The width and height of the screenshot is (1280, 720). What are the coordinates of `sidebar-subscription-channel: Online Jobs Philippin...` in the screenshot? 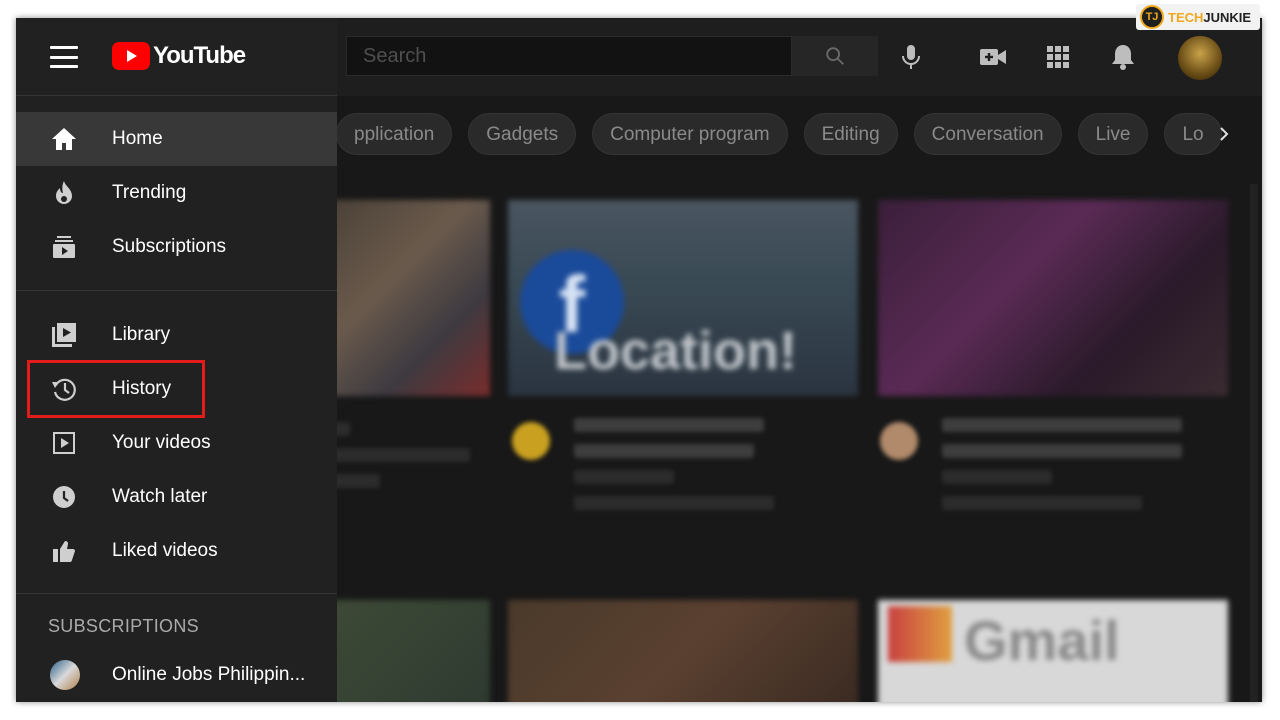 It's located at (176, 675).